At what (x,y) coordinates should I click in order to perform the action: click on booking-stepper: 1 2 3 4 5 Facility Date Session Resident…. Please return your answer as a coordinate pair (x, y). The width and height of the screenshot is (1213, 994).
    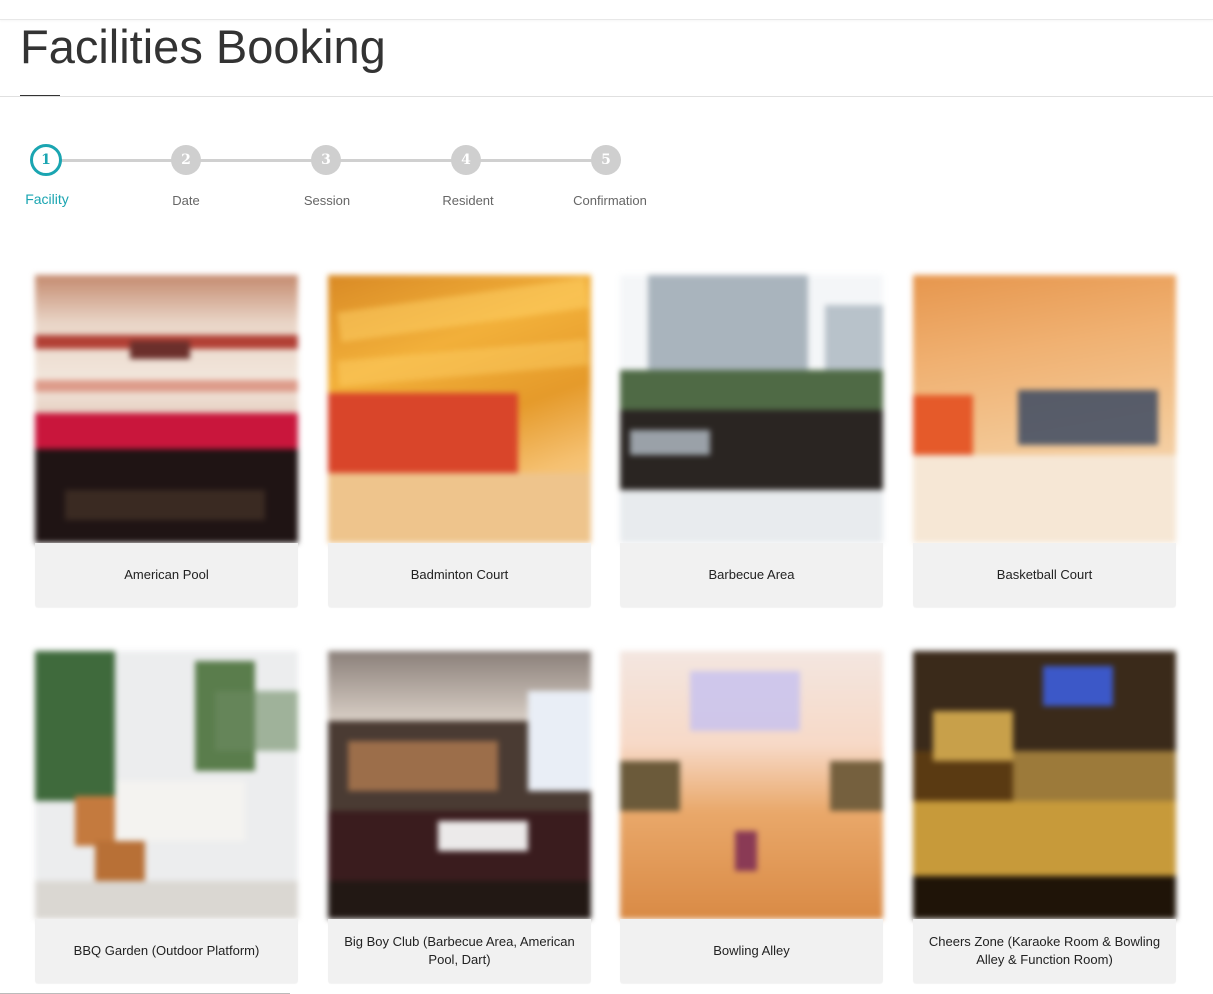
    Looking at the image, I should click on (350, 180).